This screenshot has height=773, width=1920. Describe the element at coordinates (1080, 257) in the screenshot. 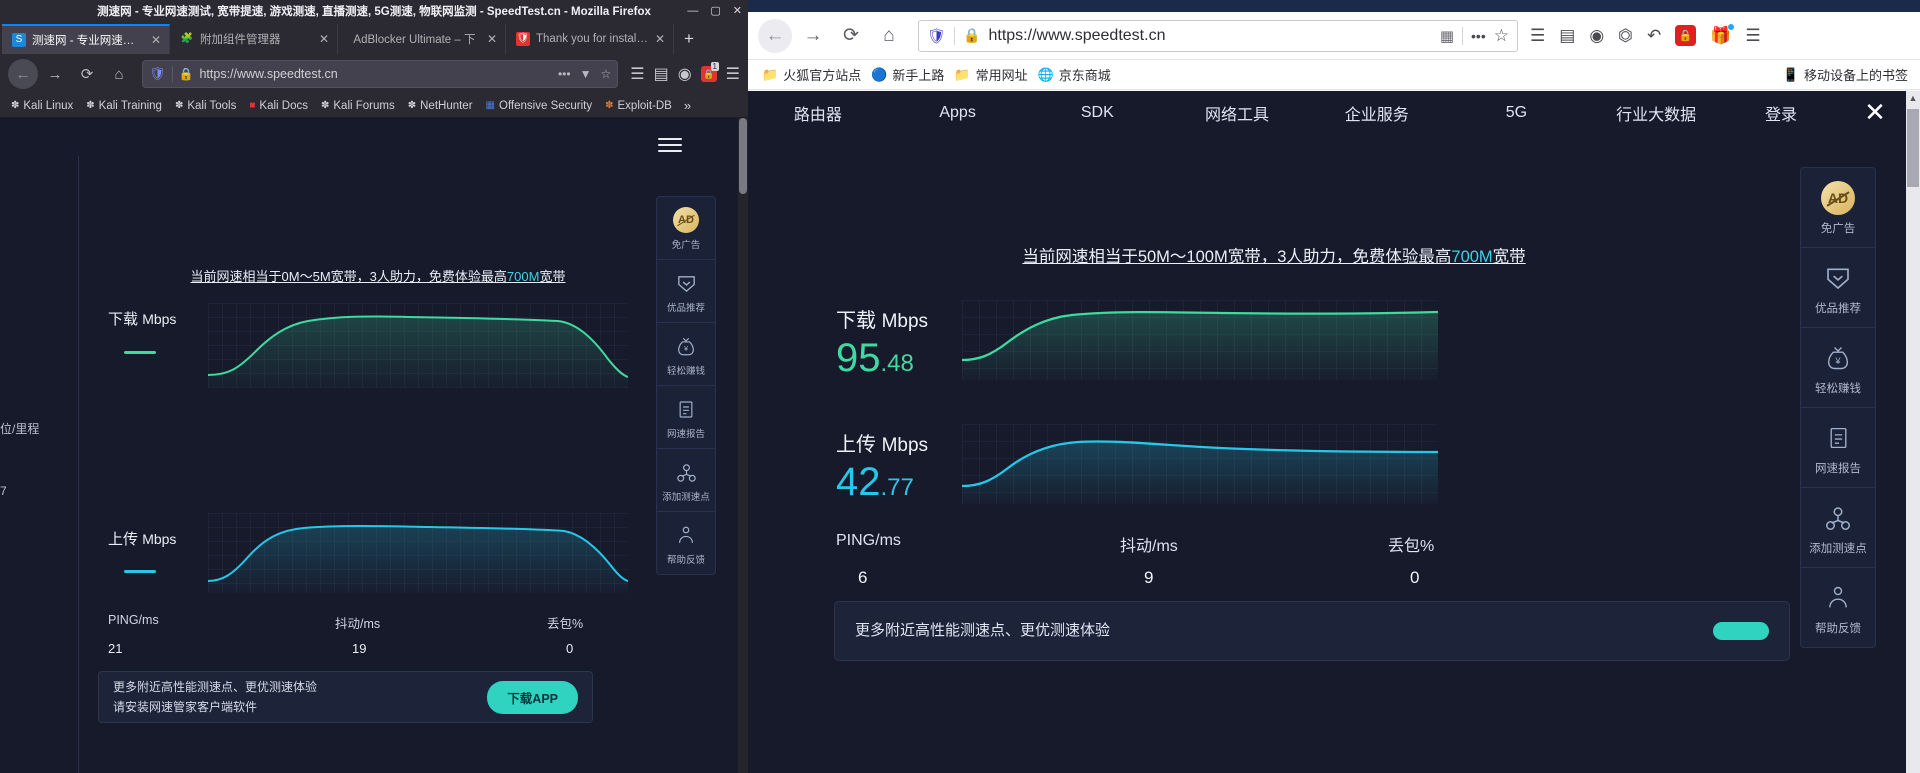

I see `banner-prefix: 当前网速相当于` at that location.